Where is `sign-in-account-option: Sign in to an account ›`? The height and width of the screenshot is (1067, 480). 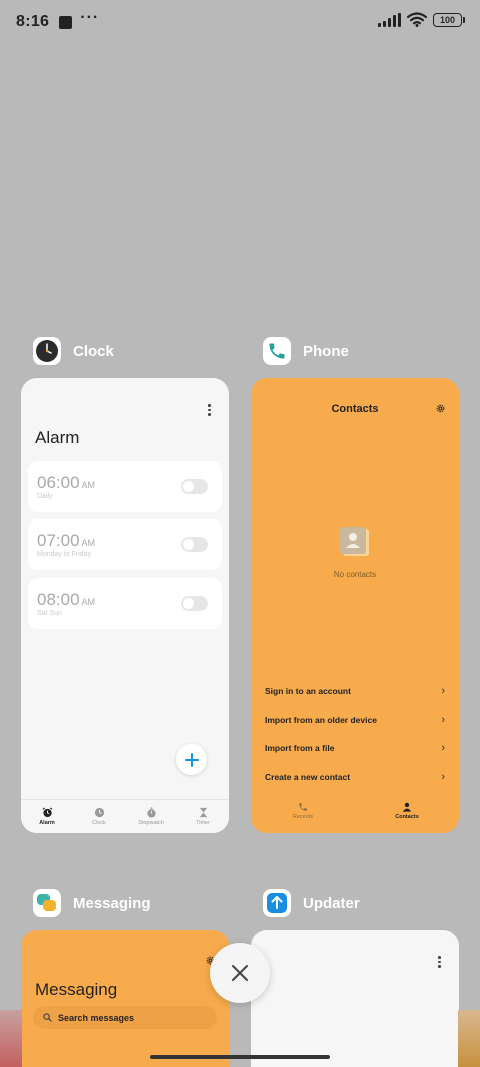 sign-in-account-option: Sign in to an account › is located at coordinates (355, 691).